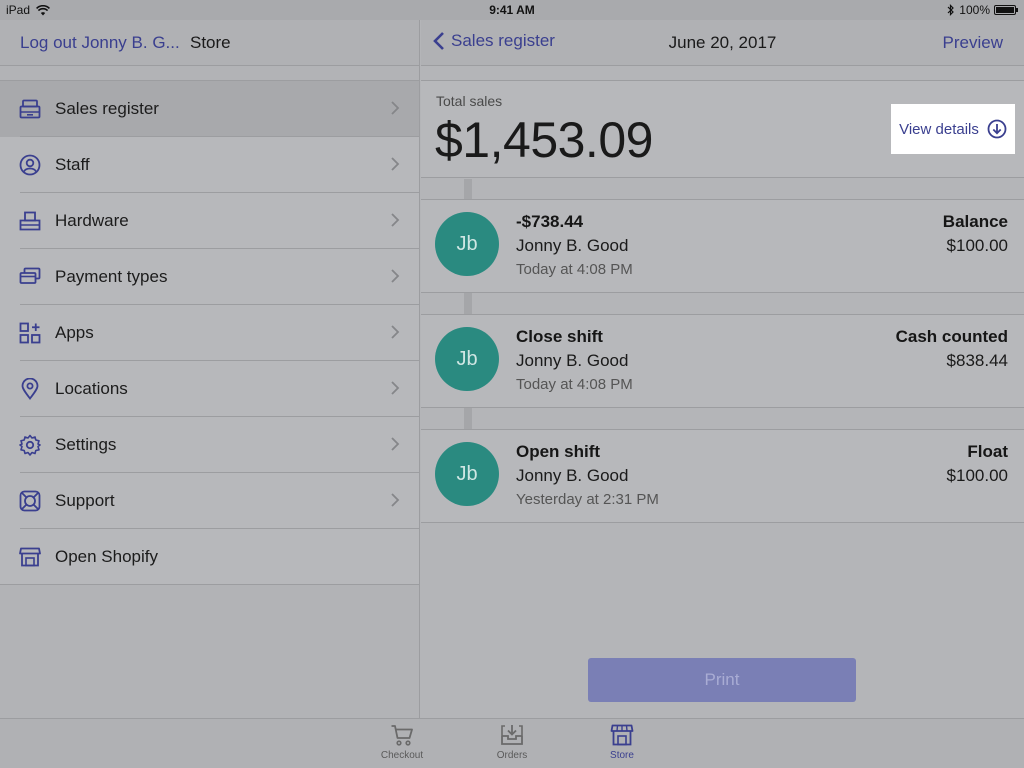  What do you see at coordinates (997, 129) in the screenshot?
I see `download-circle-icon` at bounding box center [997, 129].